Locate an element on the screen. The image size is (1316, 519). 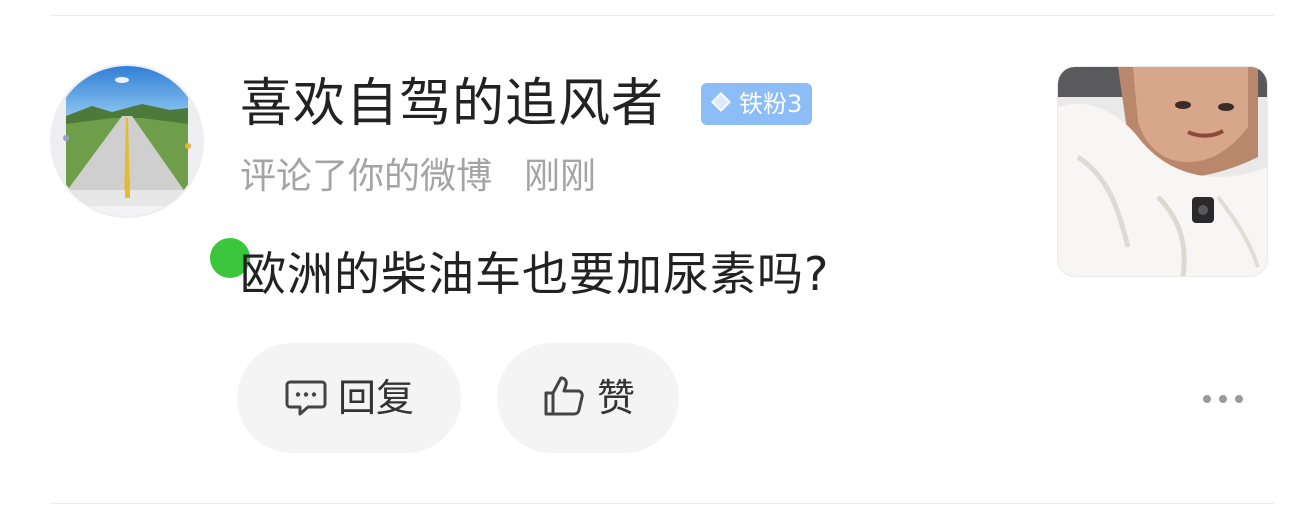
avatar-container is located at coordinates (152, 173).